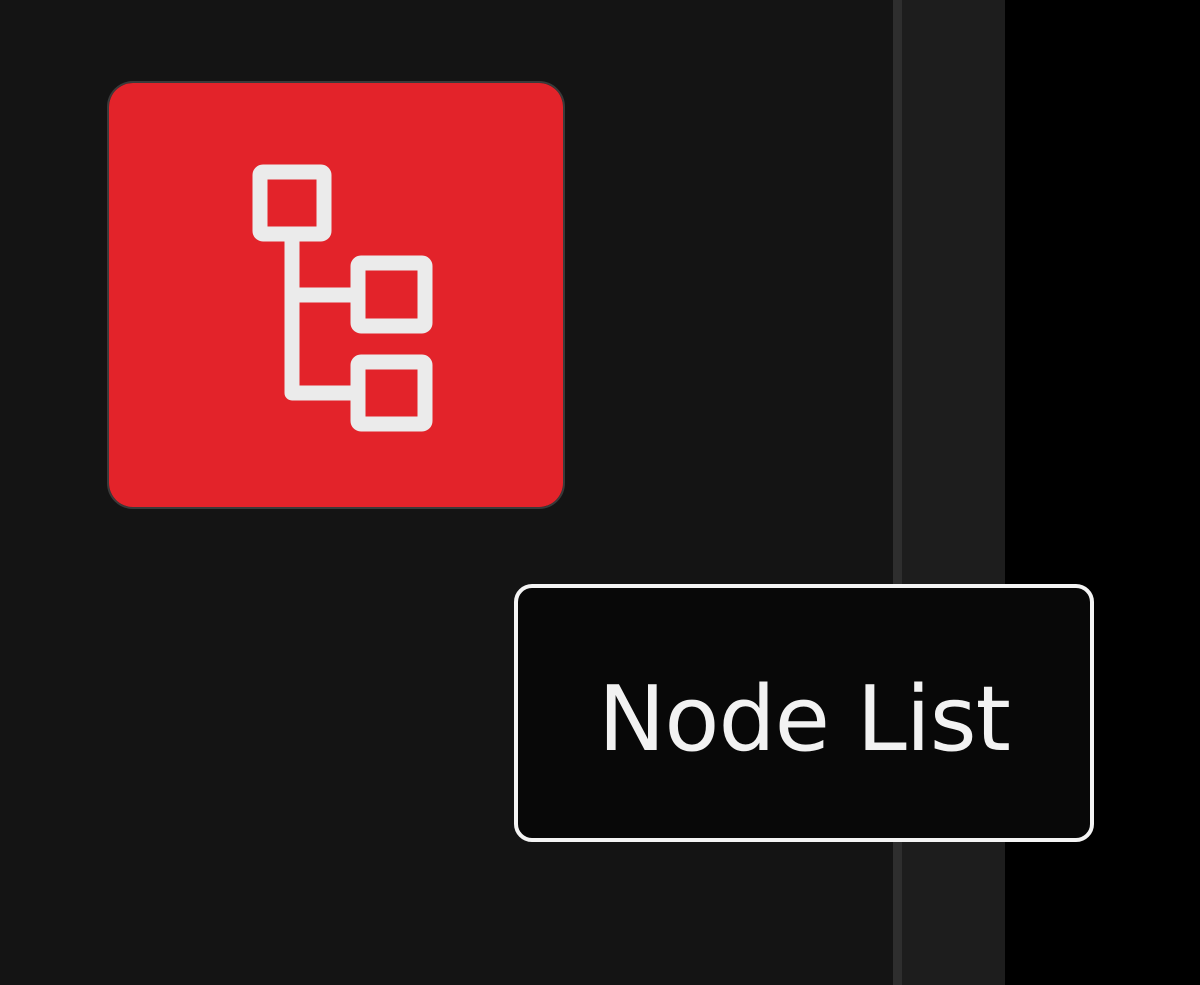 This screenshot has width=1200, height=985. I want to click on hierarchy-tree-icon, so click(342, 298).